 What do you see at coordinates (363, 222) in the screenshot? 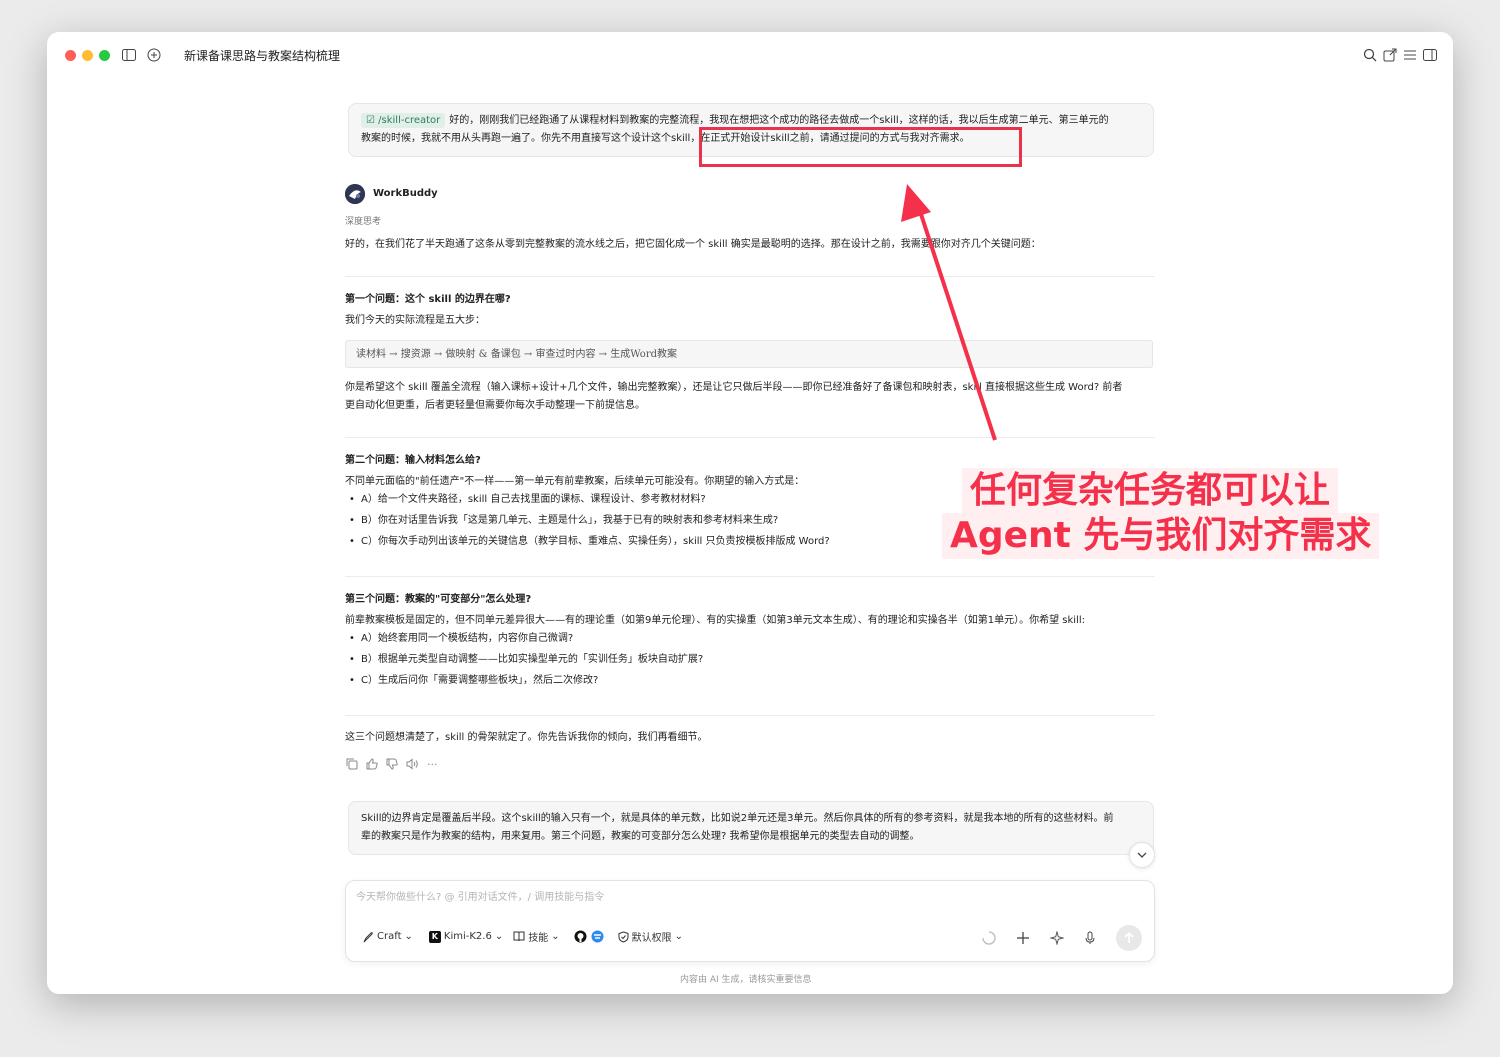
I see `thinking-label: 深度思考` at bounding box center [363, 222].